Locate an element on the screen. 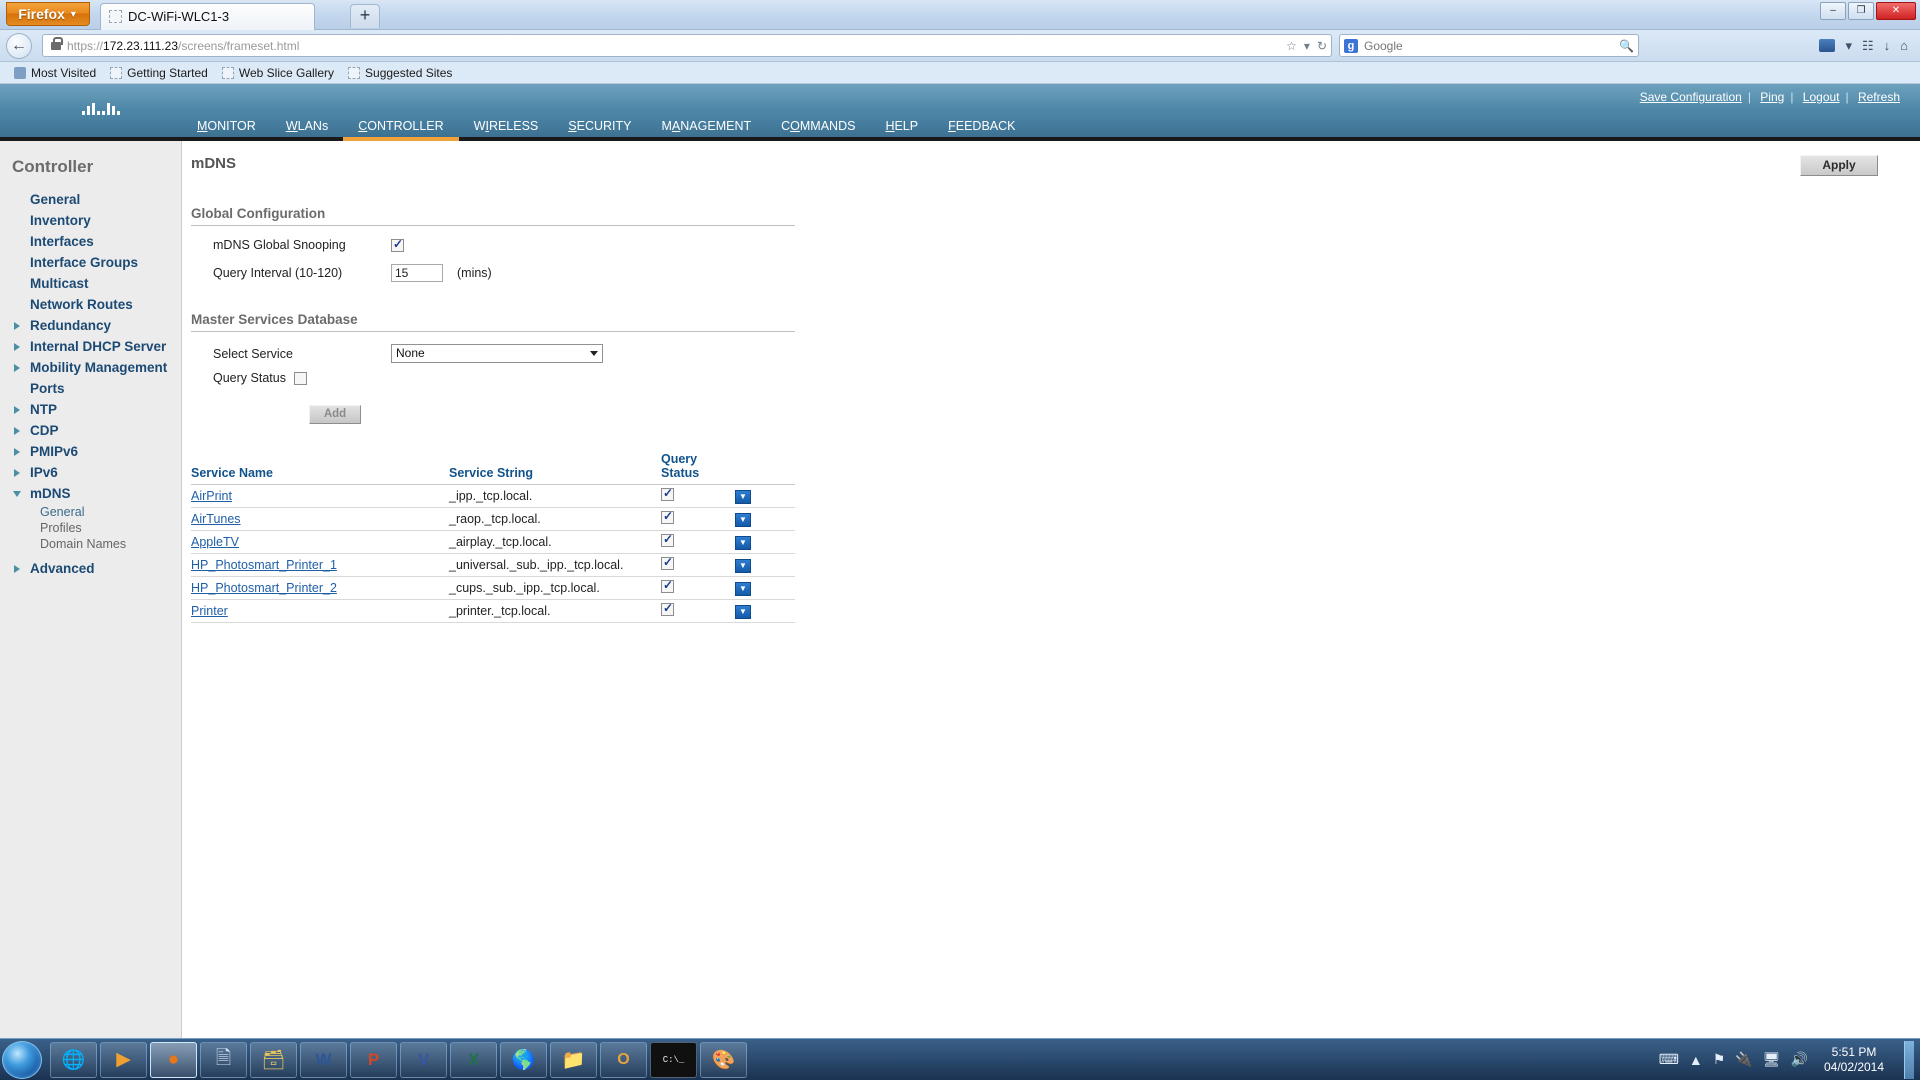 The height and width of the screenshot is (1080, 1920). menu-item-controller: CONTROLLER is located at coordinates (401, 128).